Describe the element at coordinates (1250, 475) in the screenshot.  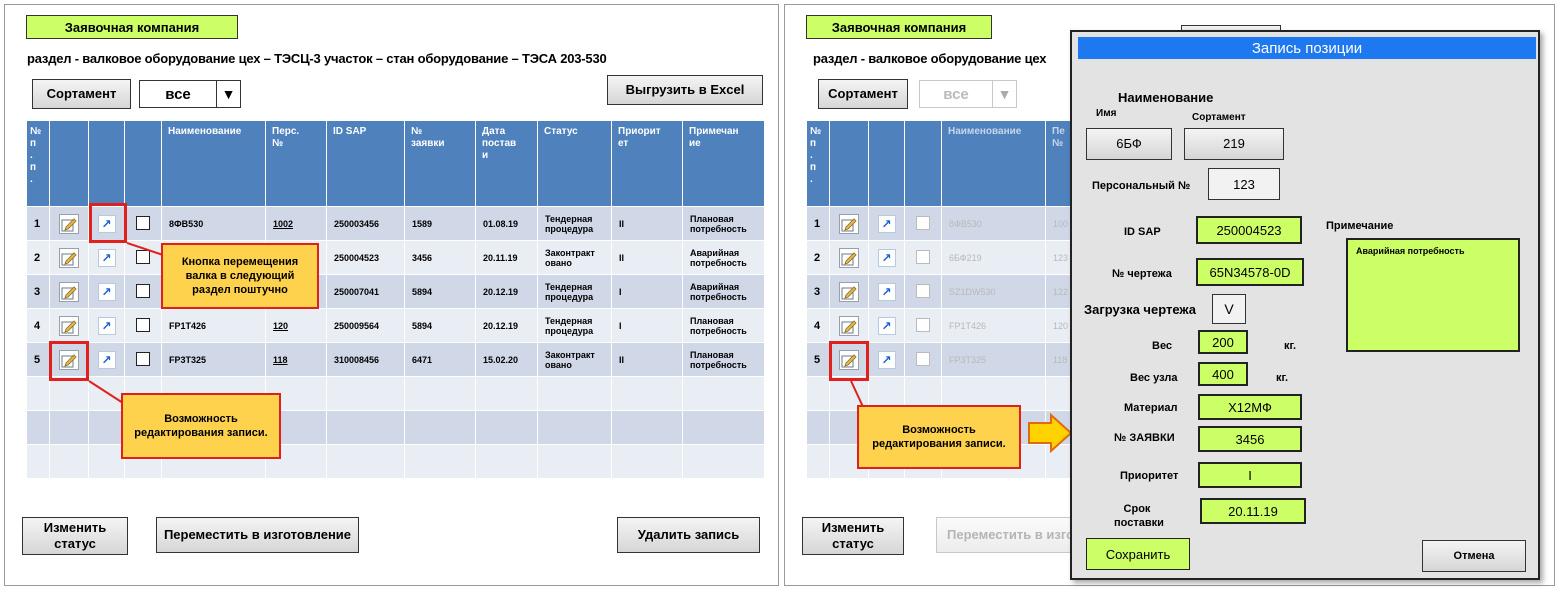
I see `priority-field: I` at that location.